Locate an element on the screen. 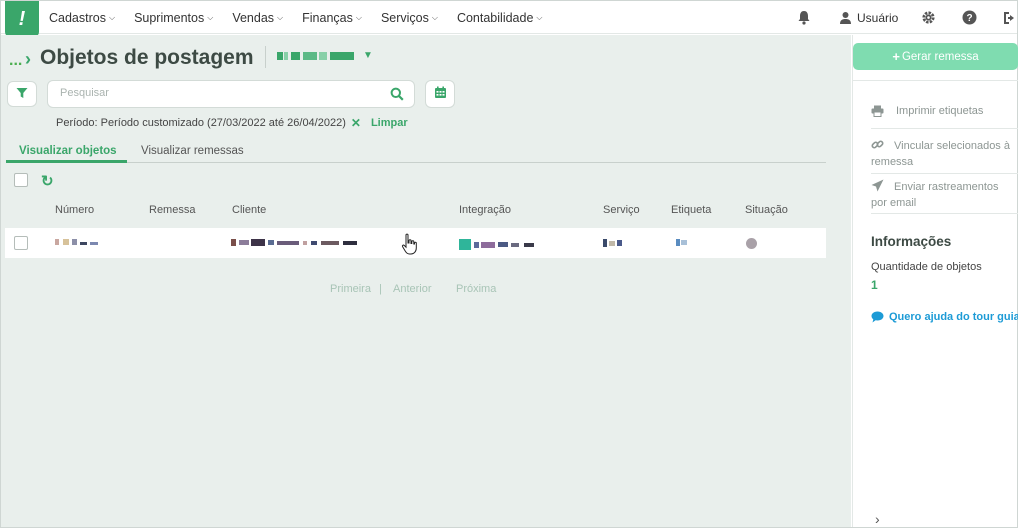 The image size is (1018, 528). link-to-shipment-label: Vincular selecionados à remessa is located at coordinates (940, 154).